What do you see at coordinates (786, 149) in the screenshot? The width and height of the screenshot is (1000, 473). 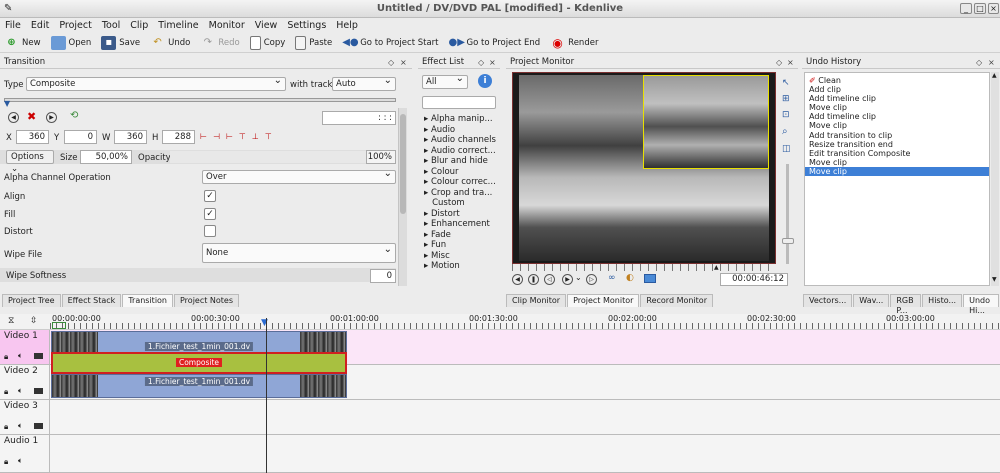 I see `overlay-icon: ◫` at bounding box center [786, 149].